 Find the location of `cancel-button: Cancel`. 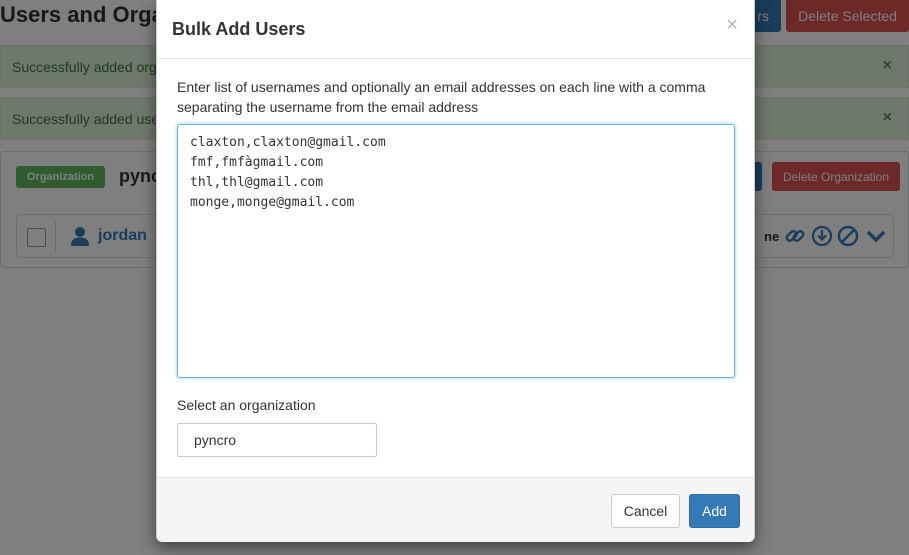

cancel-button: Cancel is located at coordinates (645, 511).